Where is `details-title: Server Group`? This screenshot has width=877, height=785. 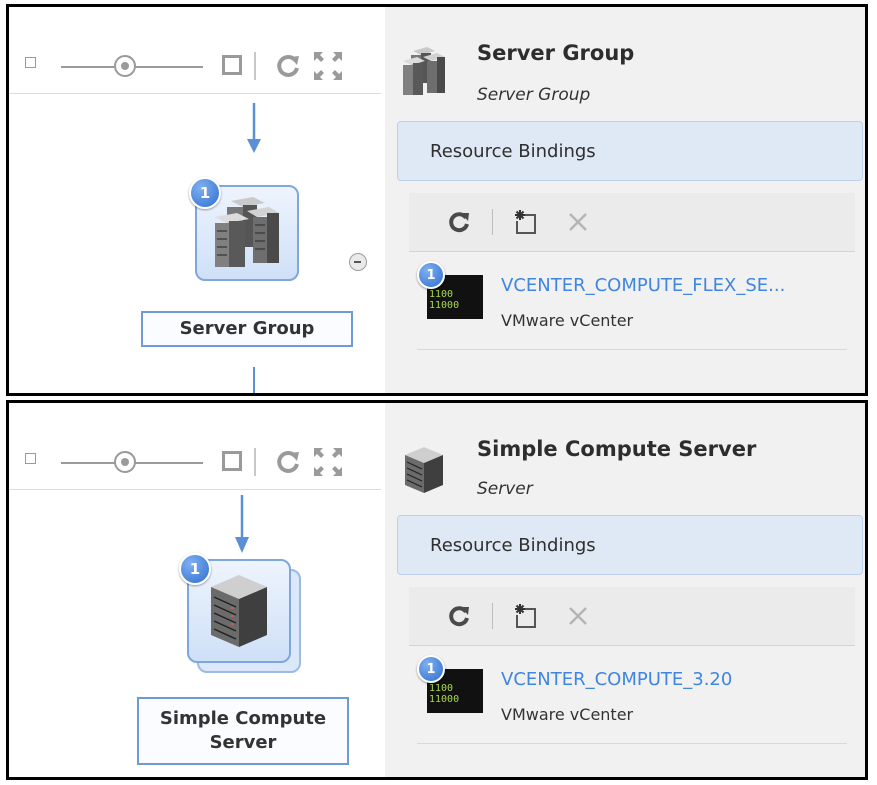 details-title: Server Group is located at coordinates (556, 53).